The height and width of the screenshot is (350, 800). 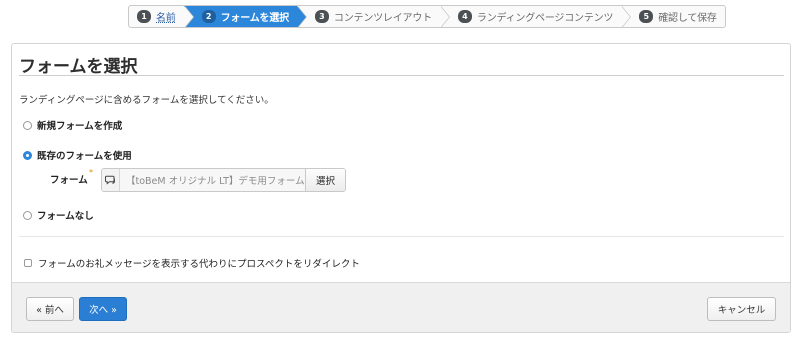 I want to click on radio-existing-form: 既存のフォームを使用, so click(x=77, y=155).